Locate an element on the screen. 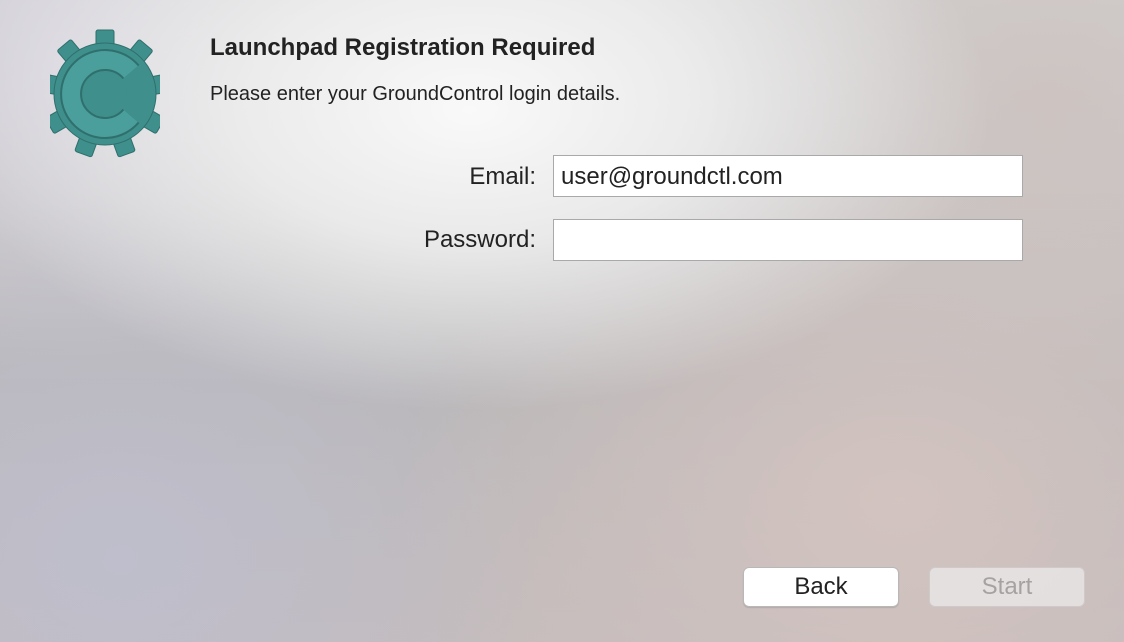 Image resolution: width=1124 pixels, height=642 pixels. back-button: Back is located at coordinates (821, 587).